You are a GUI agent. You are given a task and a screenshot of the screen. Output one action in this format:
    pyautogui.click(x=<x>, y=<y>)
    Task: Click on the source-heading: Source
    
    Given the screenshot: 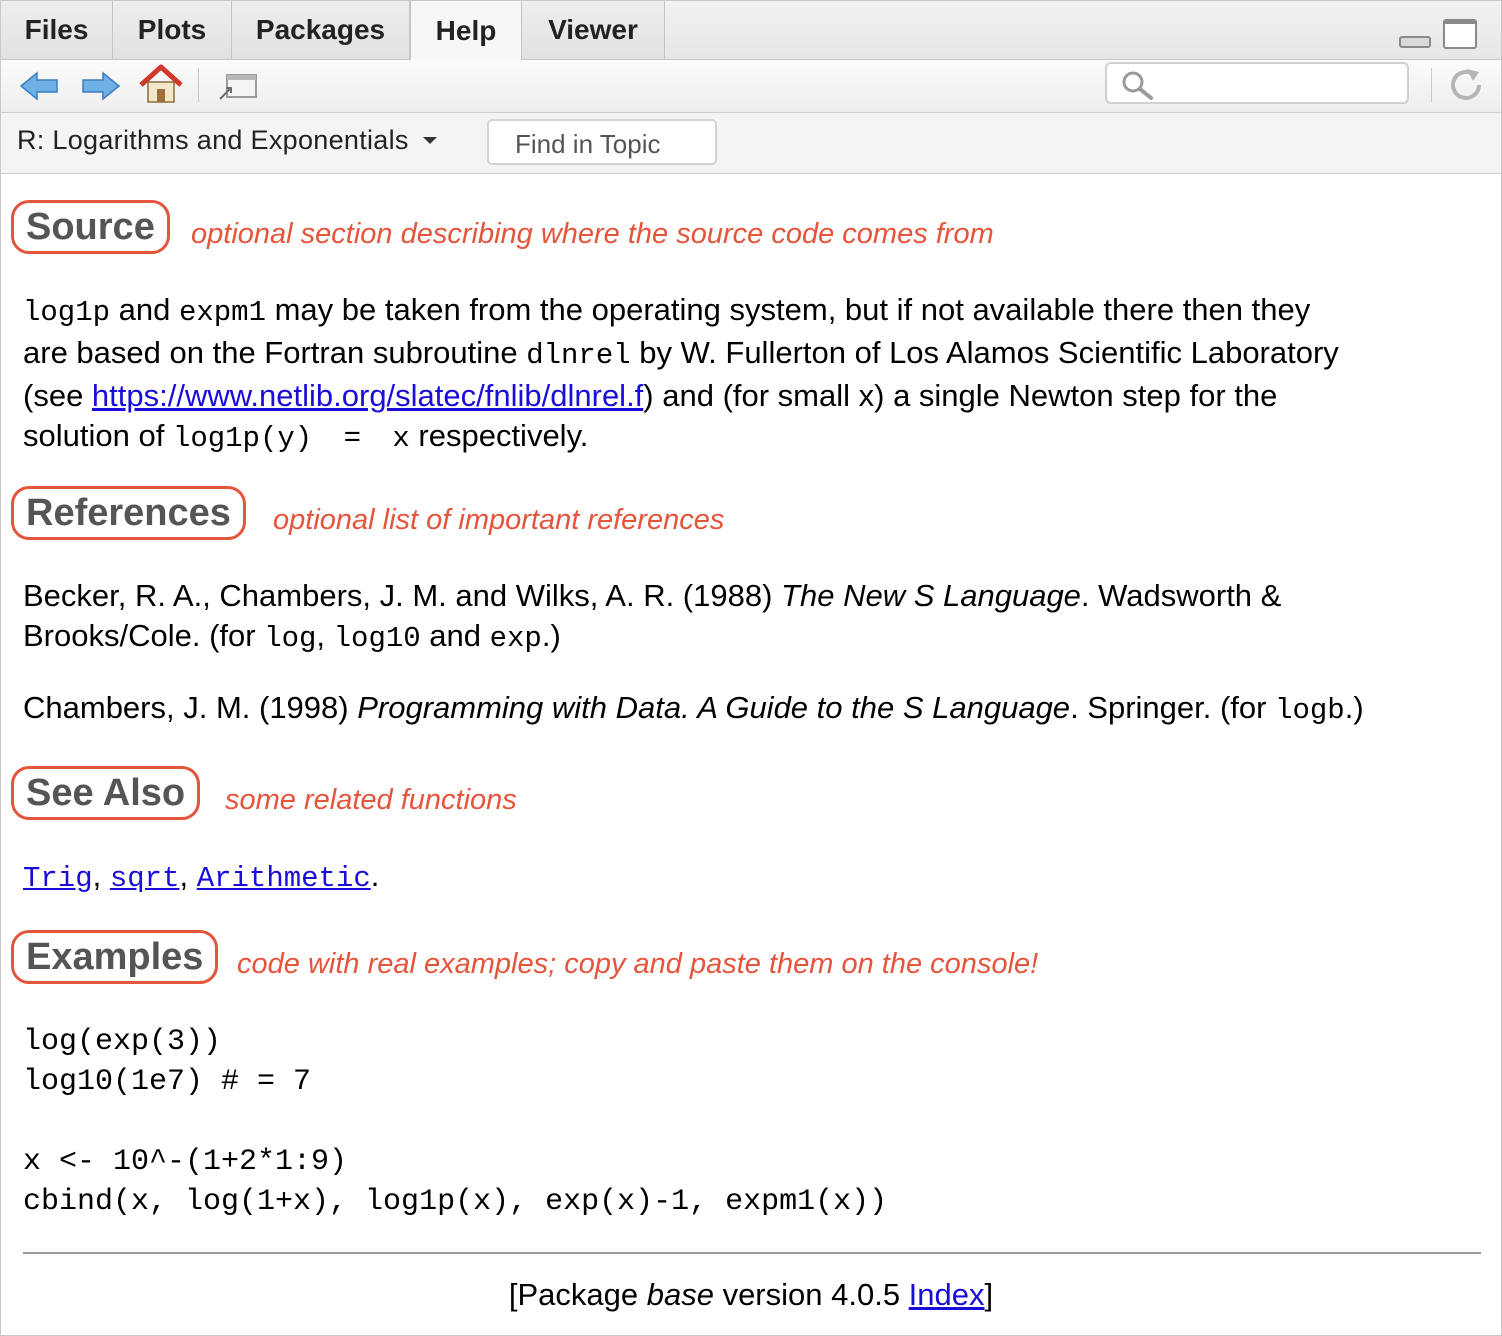 What is the action you would take?
    pyautogui.click(x=90, y=227)
    